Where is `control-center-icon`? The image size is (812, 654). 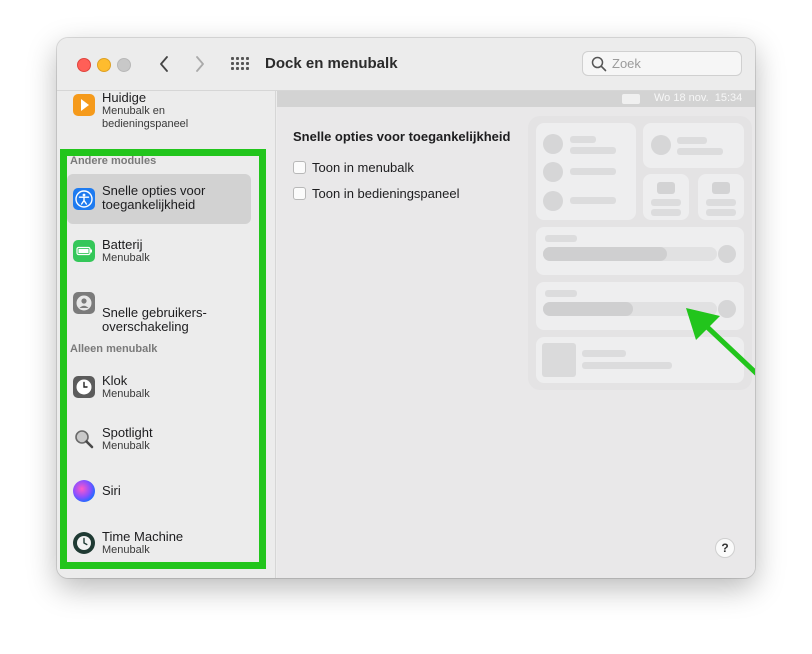 control-center-icon is located at coordinates (631, 99).